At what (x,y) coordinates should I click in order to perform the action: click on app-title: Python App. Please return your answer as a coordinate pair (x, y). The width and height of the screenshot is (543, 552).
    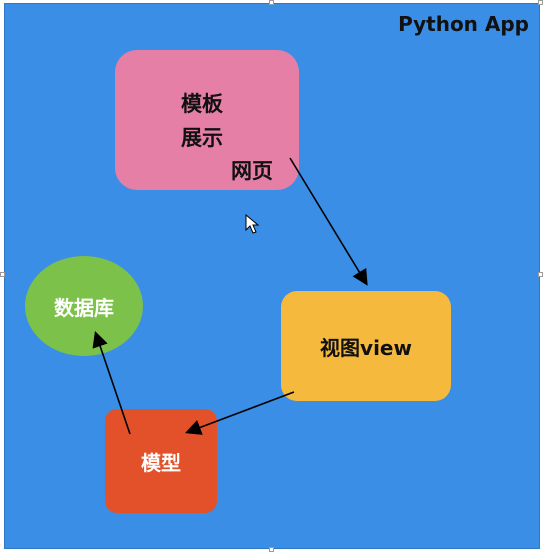
    Looking at the image, I should click on (463, 24).